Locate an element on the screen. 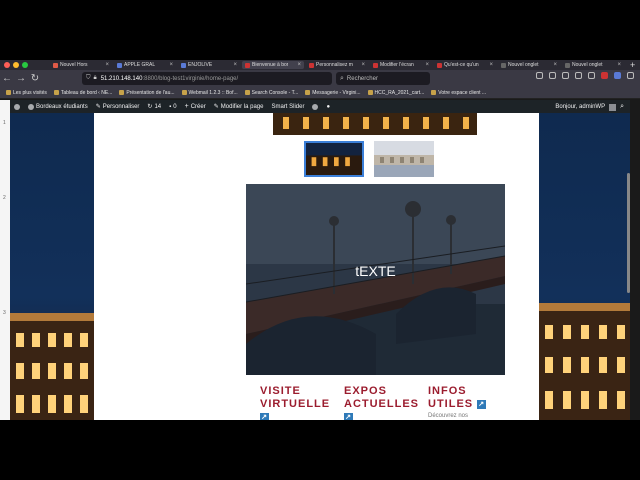 This screenshot has width=640, height=480. minimize-window-button is located at coordinates (16, 65).